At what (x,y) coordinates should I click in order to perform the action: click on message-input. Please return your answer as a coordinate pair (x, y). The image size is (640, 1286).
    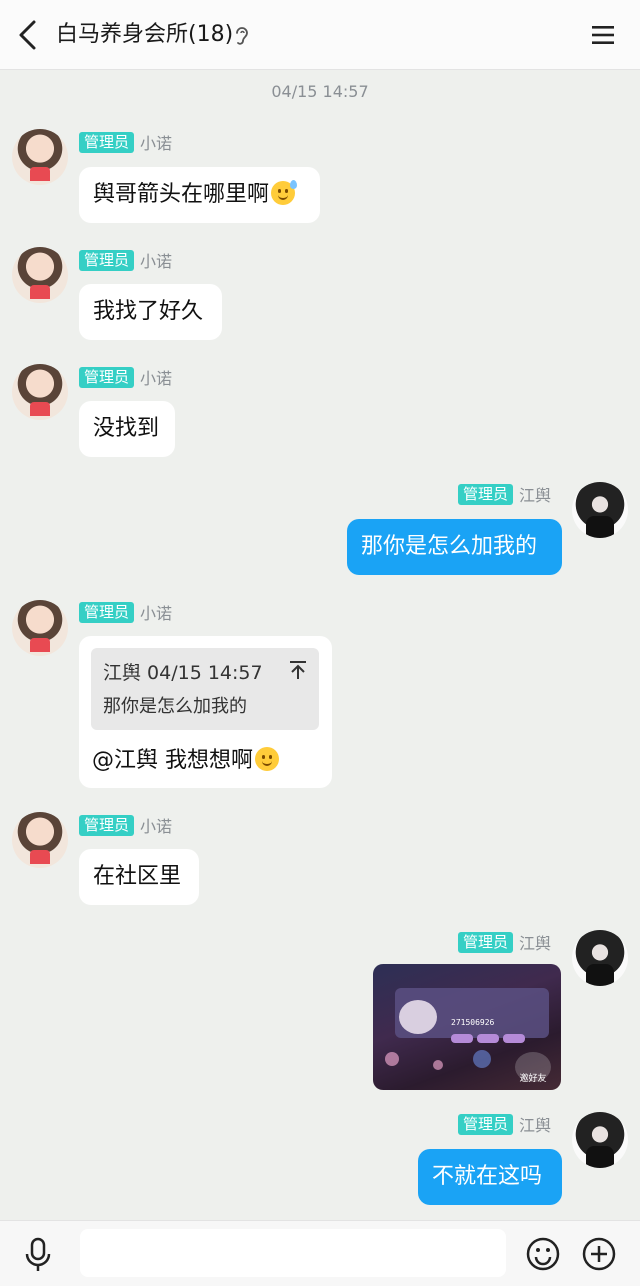
    Looking at the image, I should click on (293, 1253).